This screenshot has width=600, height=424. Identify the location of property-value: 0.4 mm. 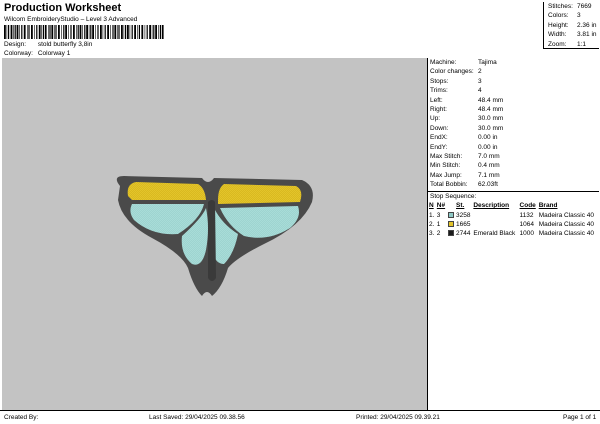
(489, 166).